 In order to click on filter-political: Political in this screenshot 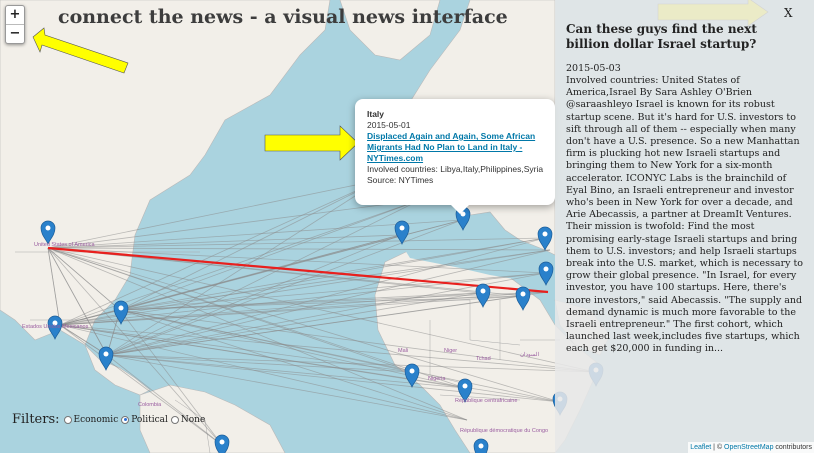, I will do `click(144, 420)`.